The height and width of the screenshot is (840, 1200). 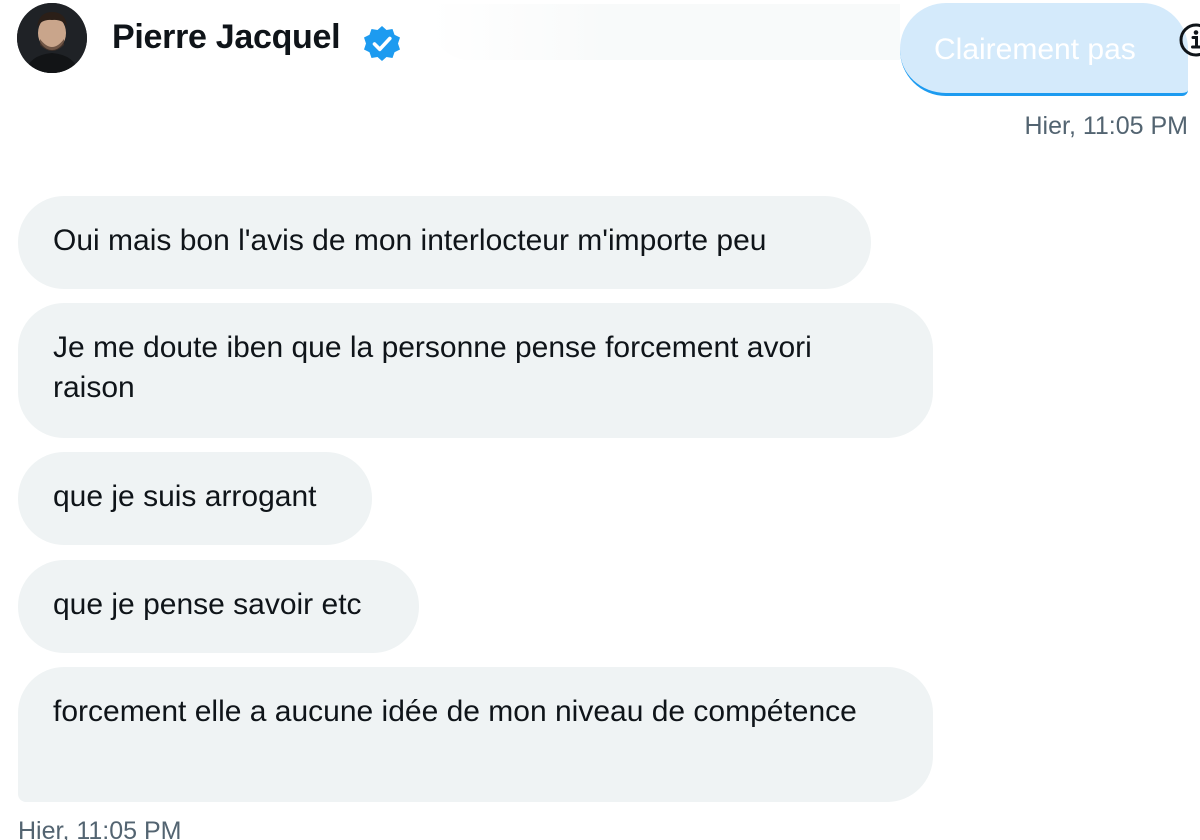 I want to click on received-timestamp: Hier, 11:05 PM, so click(x=100, y=828).